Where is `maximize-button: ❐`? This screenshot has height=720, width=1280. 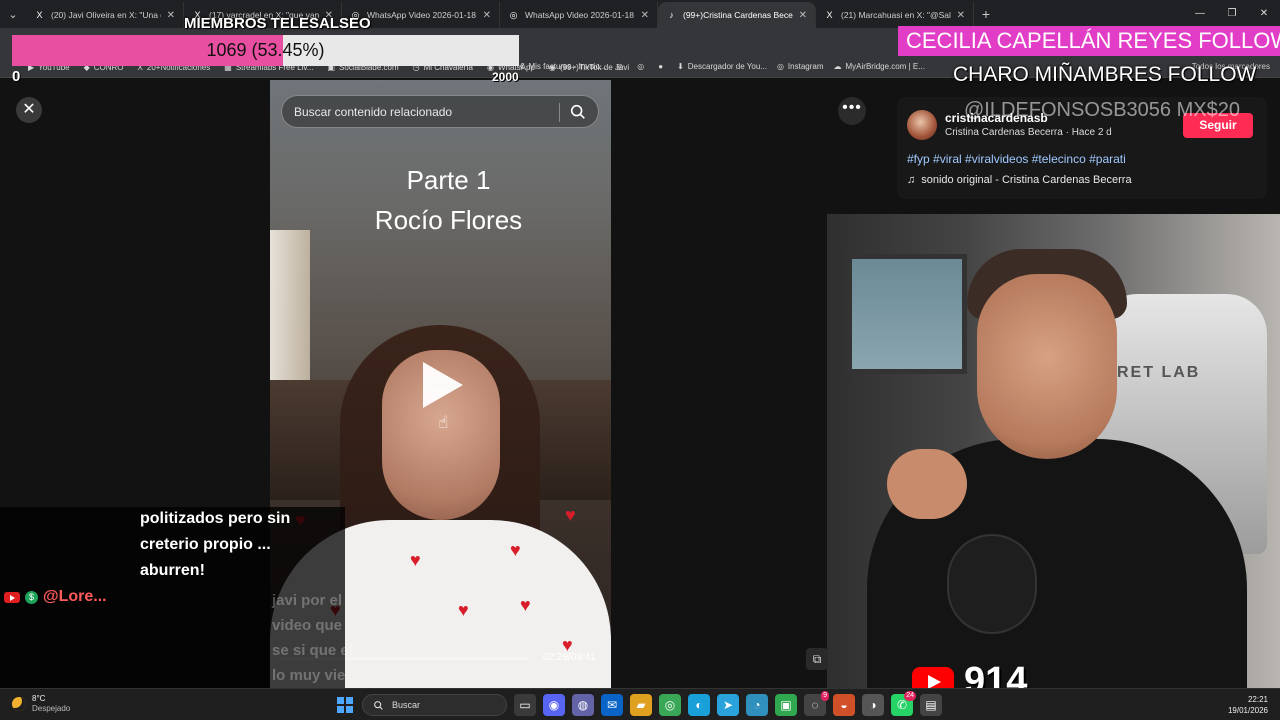 maximize-button: ❐ is located at coordinates (1232, 14).